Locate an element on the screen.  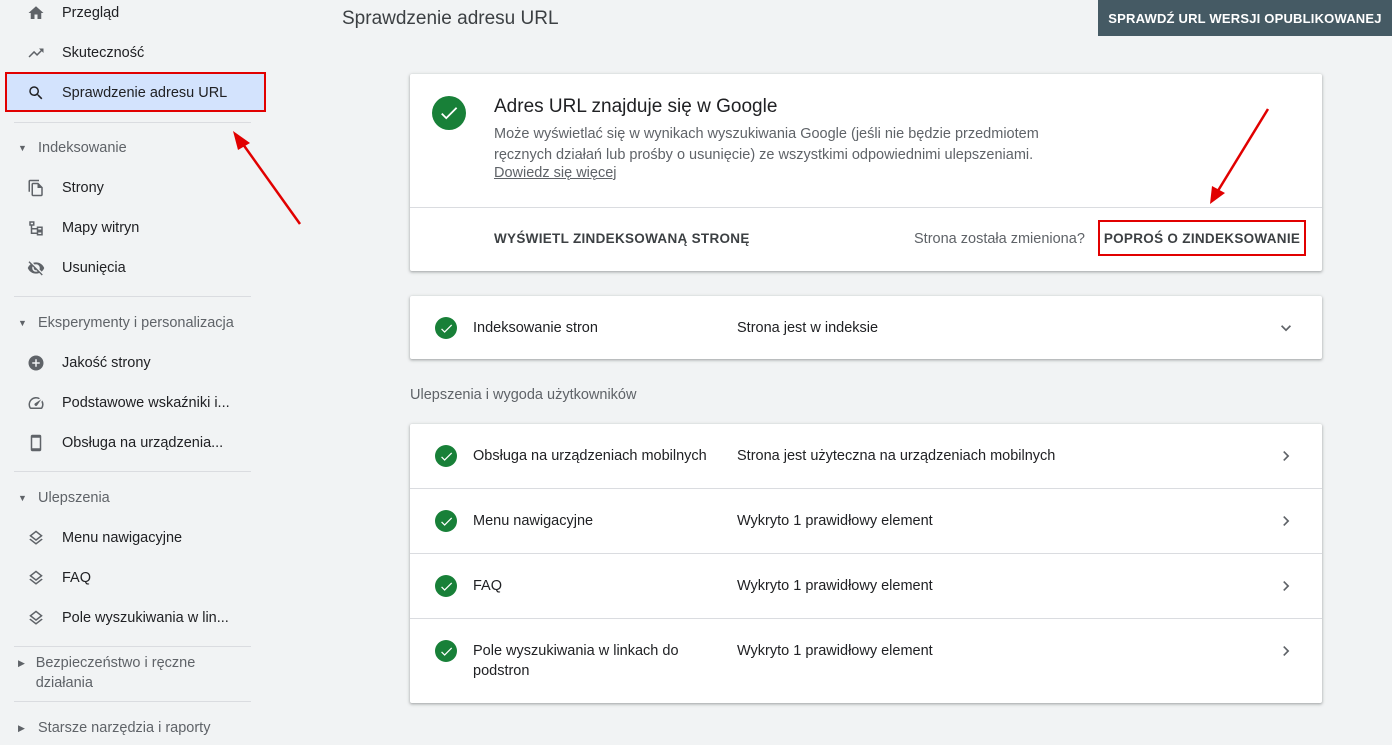
sidebar-item-removals: Usunięcia is located at coordinates (135, 268).